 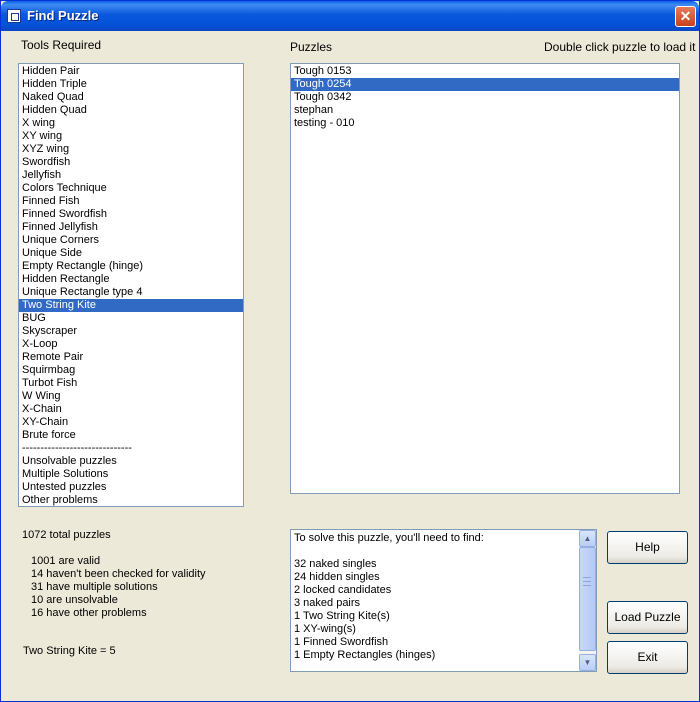 I want to click on tool-list-item: Unique Rectangle type 4, so click(x=131, y=292).